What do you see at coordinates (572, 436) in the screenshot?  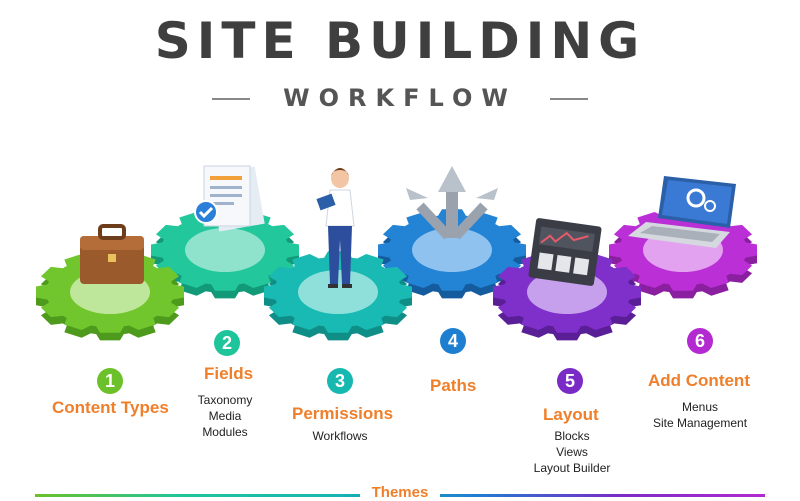 I see `step-5-item: Blocks` at bounding box center [572, 436].